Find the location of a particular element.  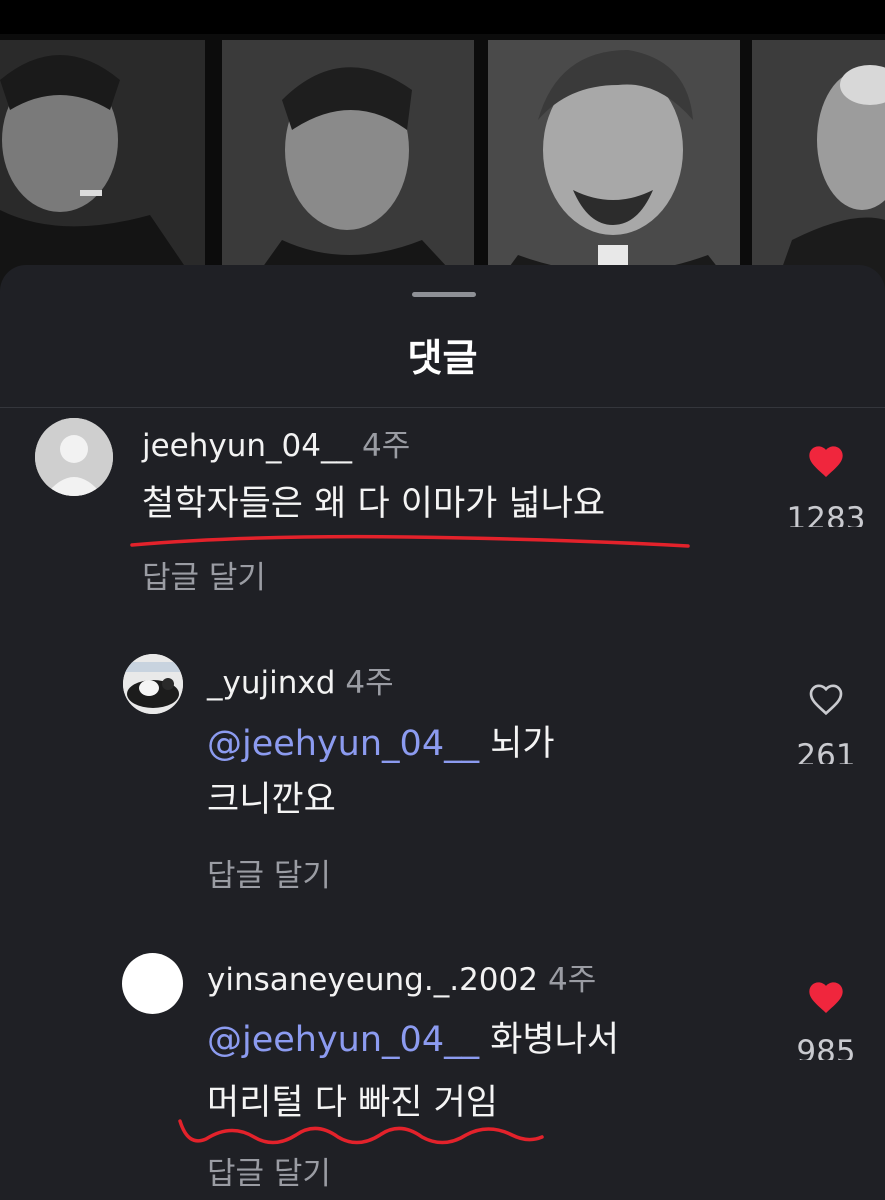

avatar-blank is located at coordinates (152, 983).